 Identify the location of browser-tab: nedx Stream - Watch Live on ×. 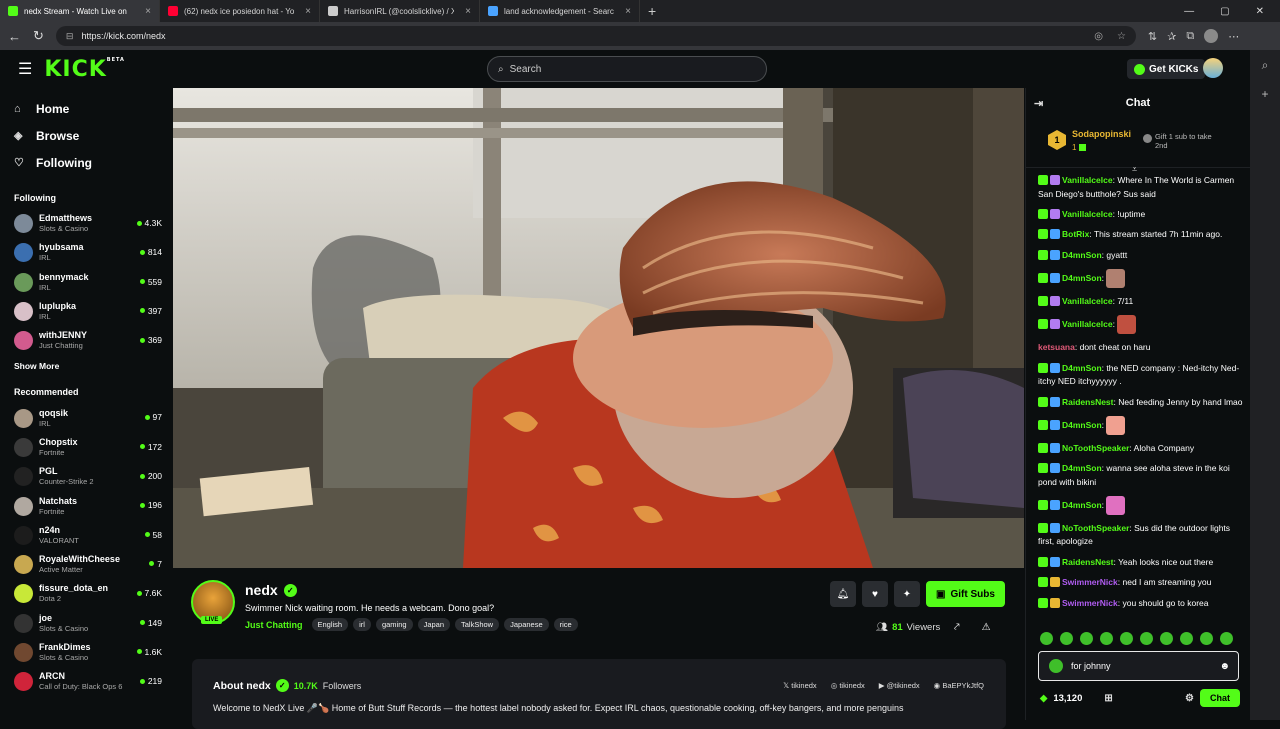
(80, 11).